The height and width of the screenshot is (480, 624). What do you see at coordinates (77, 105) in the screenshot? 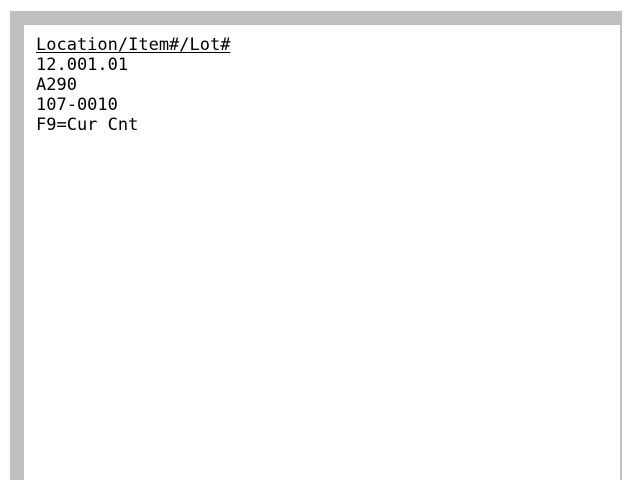
I see `lot-value: 107-0010` at bounding box center [77, 105].